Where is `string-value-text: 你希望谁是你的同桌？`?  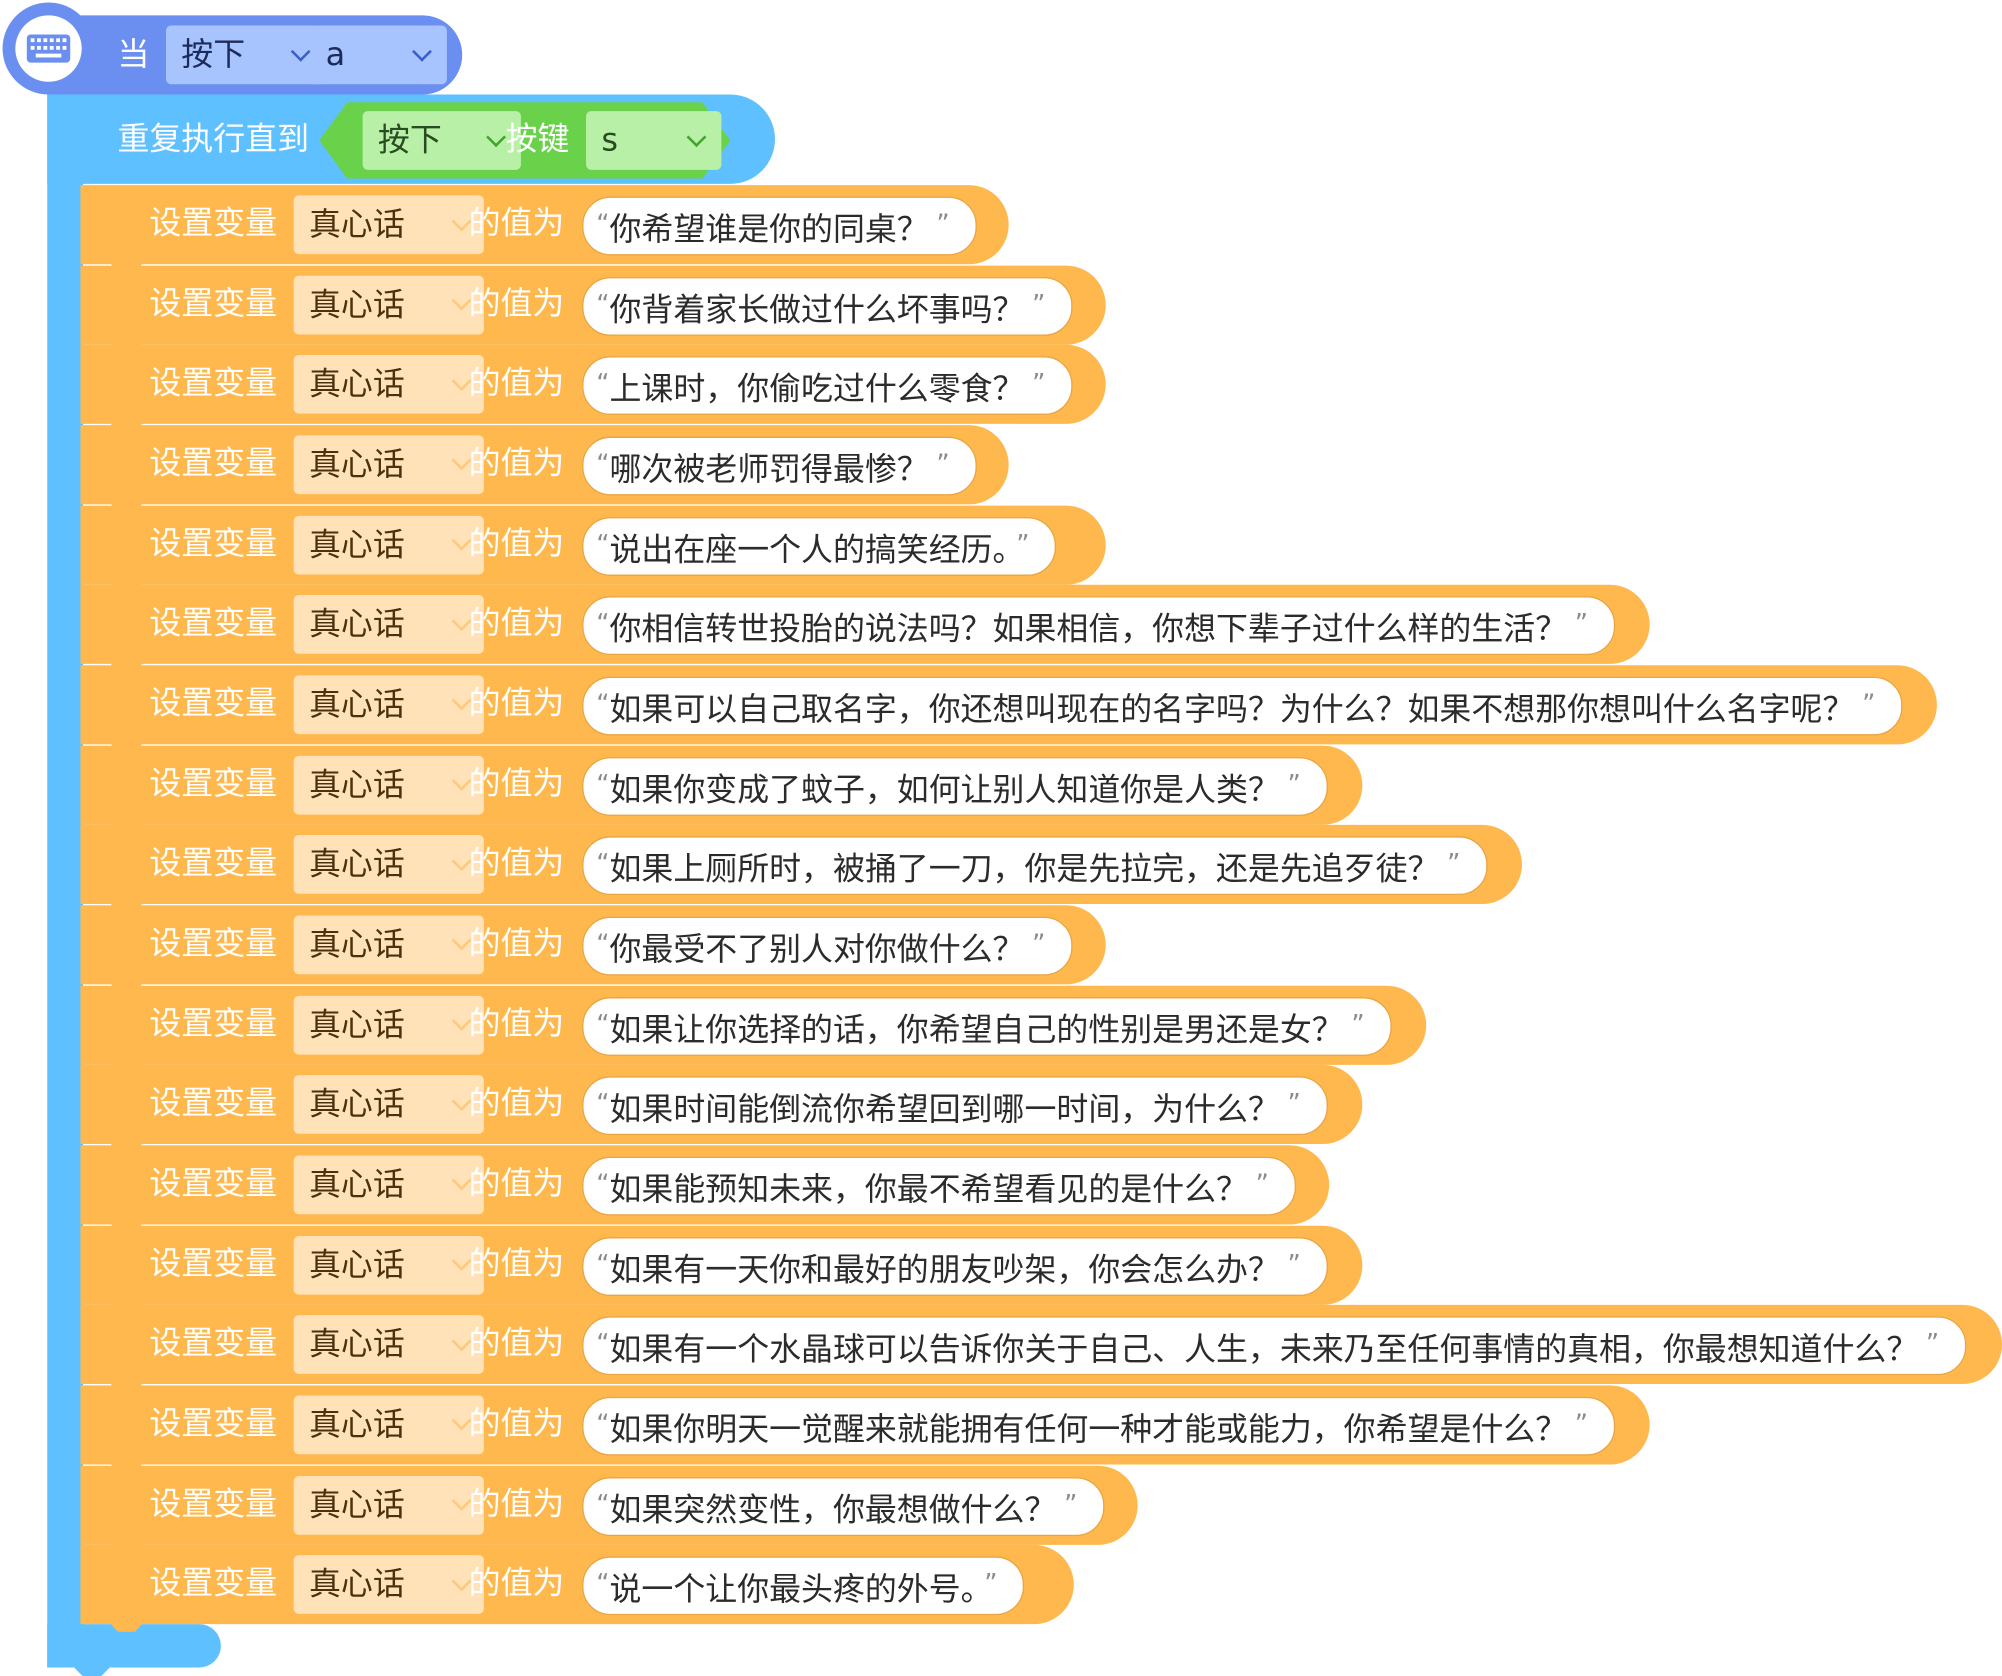
string-value-text: 你希望谁是你的同桌？ is located at coordinates (769, 229).